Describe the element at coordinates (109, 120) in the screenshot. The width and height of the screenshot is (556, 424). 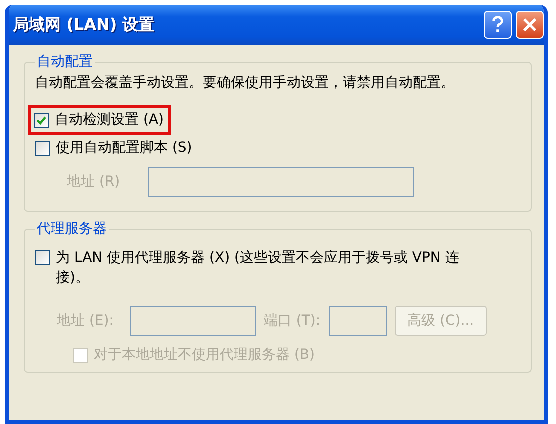
I see `checkbox-label: 自动检测设置 (A)` at that location.